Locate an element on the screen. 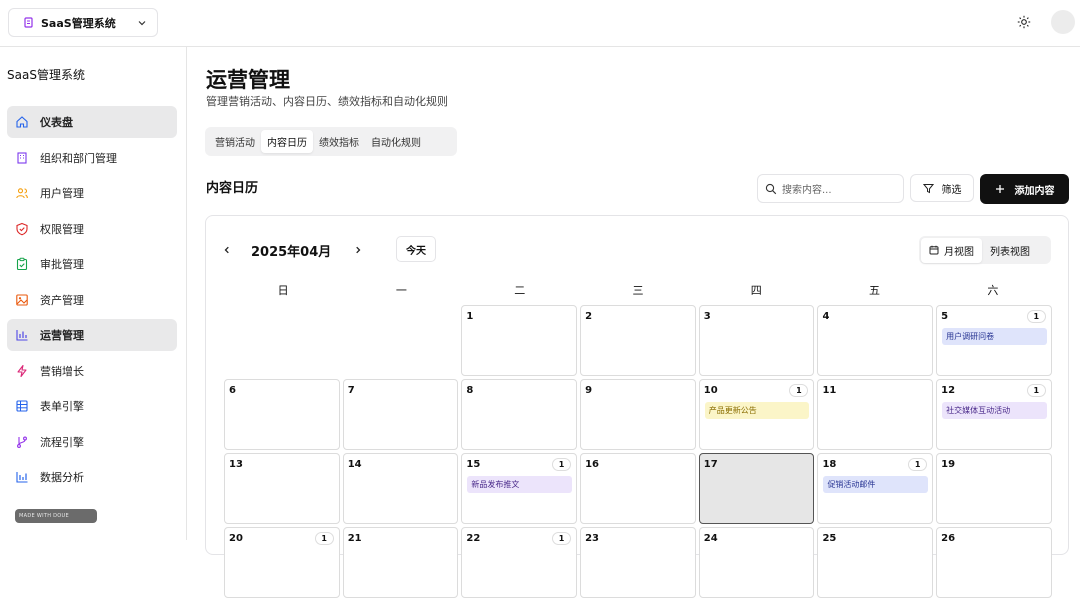 The width and height of the screenshot is (1080, 598). sidebar-item-analytics: 数据分析 is located at coordinates (92, 477).